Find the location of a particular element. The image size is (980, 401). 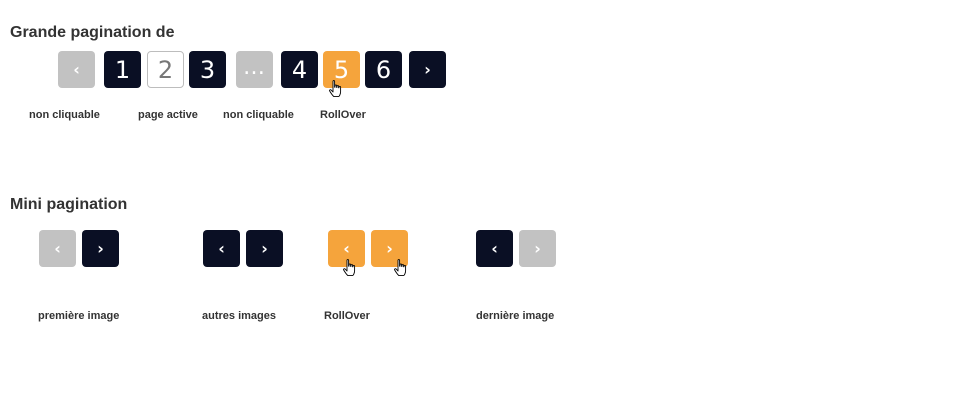

mini-prev-button-other: ‹ is located at coordinates (221, 248).